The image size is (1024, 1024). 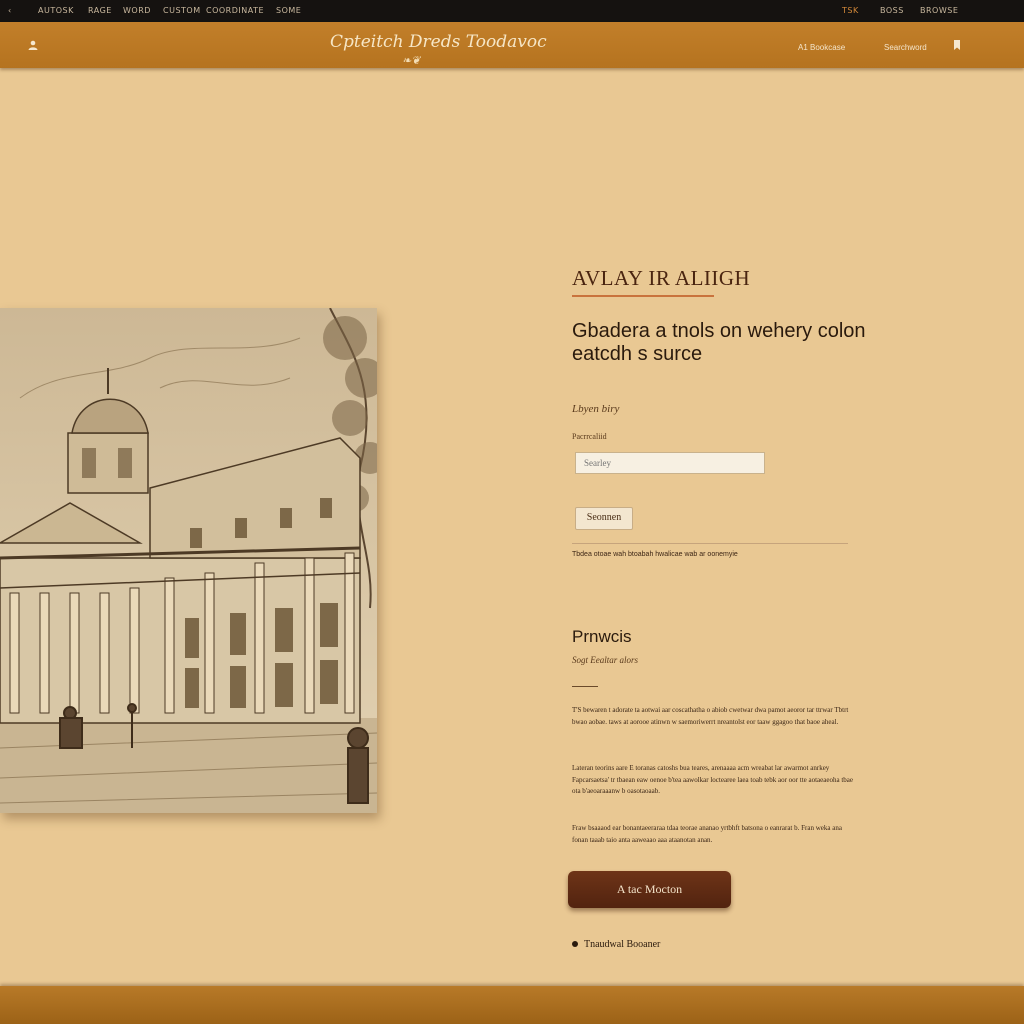 What do you see at coordinates (905, 47) in the screenshot?
I see `nav-link-searchword: Searchword` at bounding box center [905, 47].